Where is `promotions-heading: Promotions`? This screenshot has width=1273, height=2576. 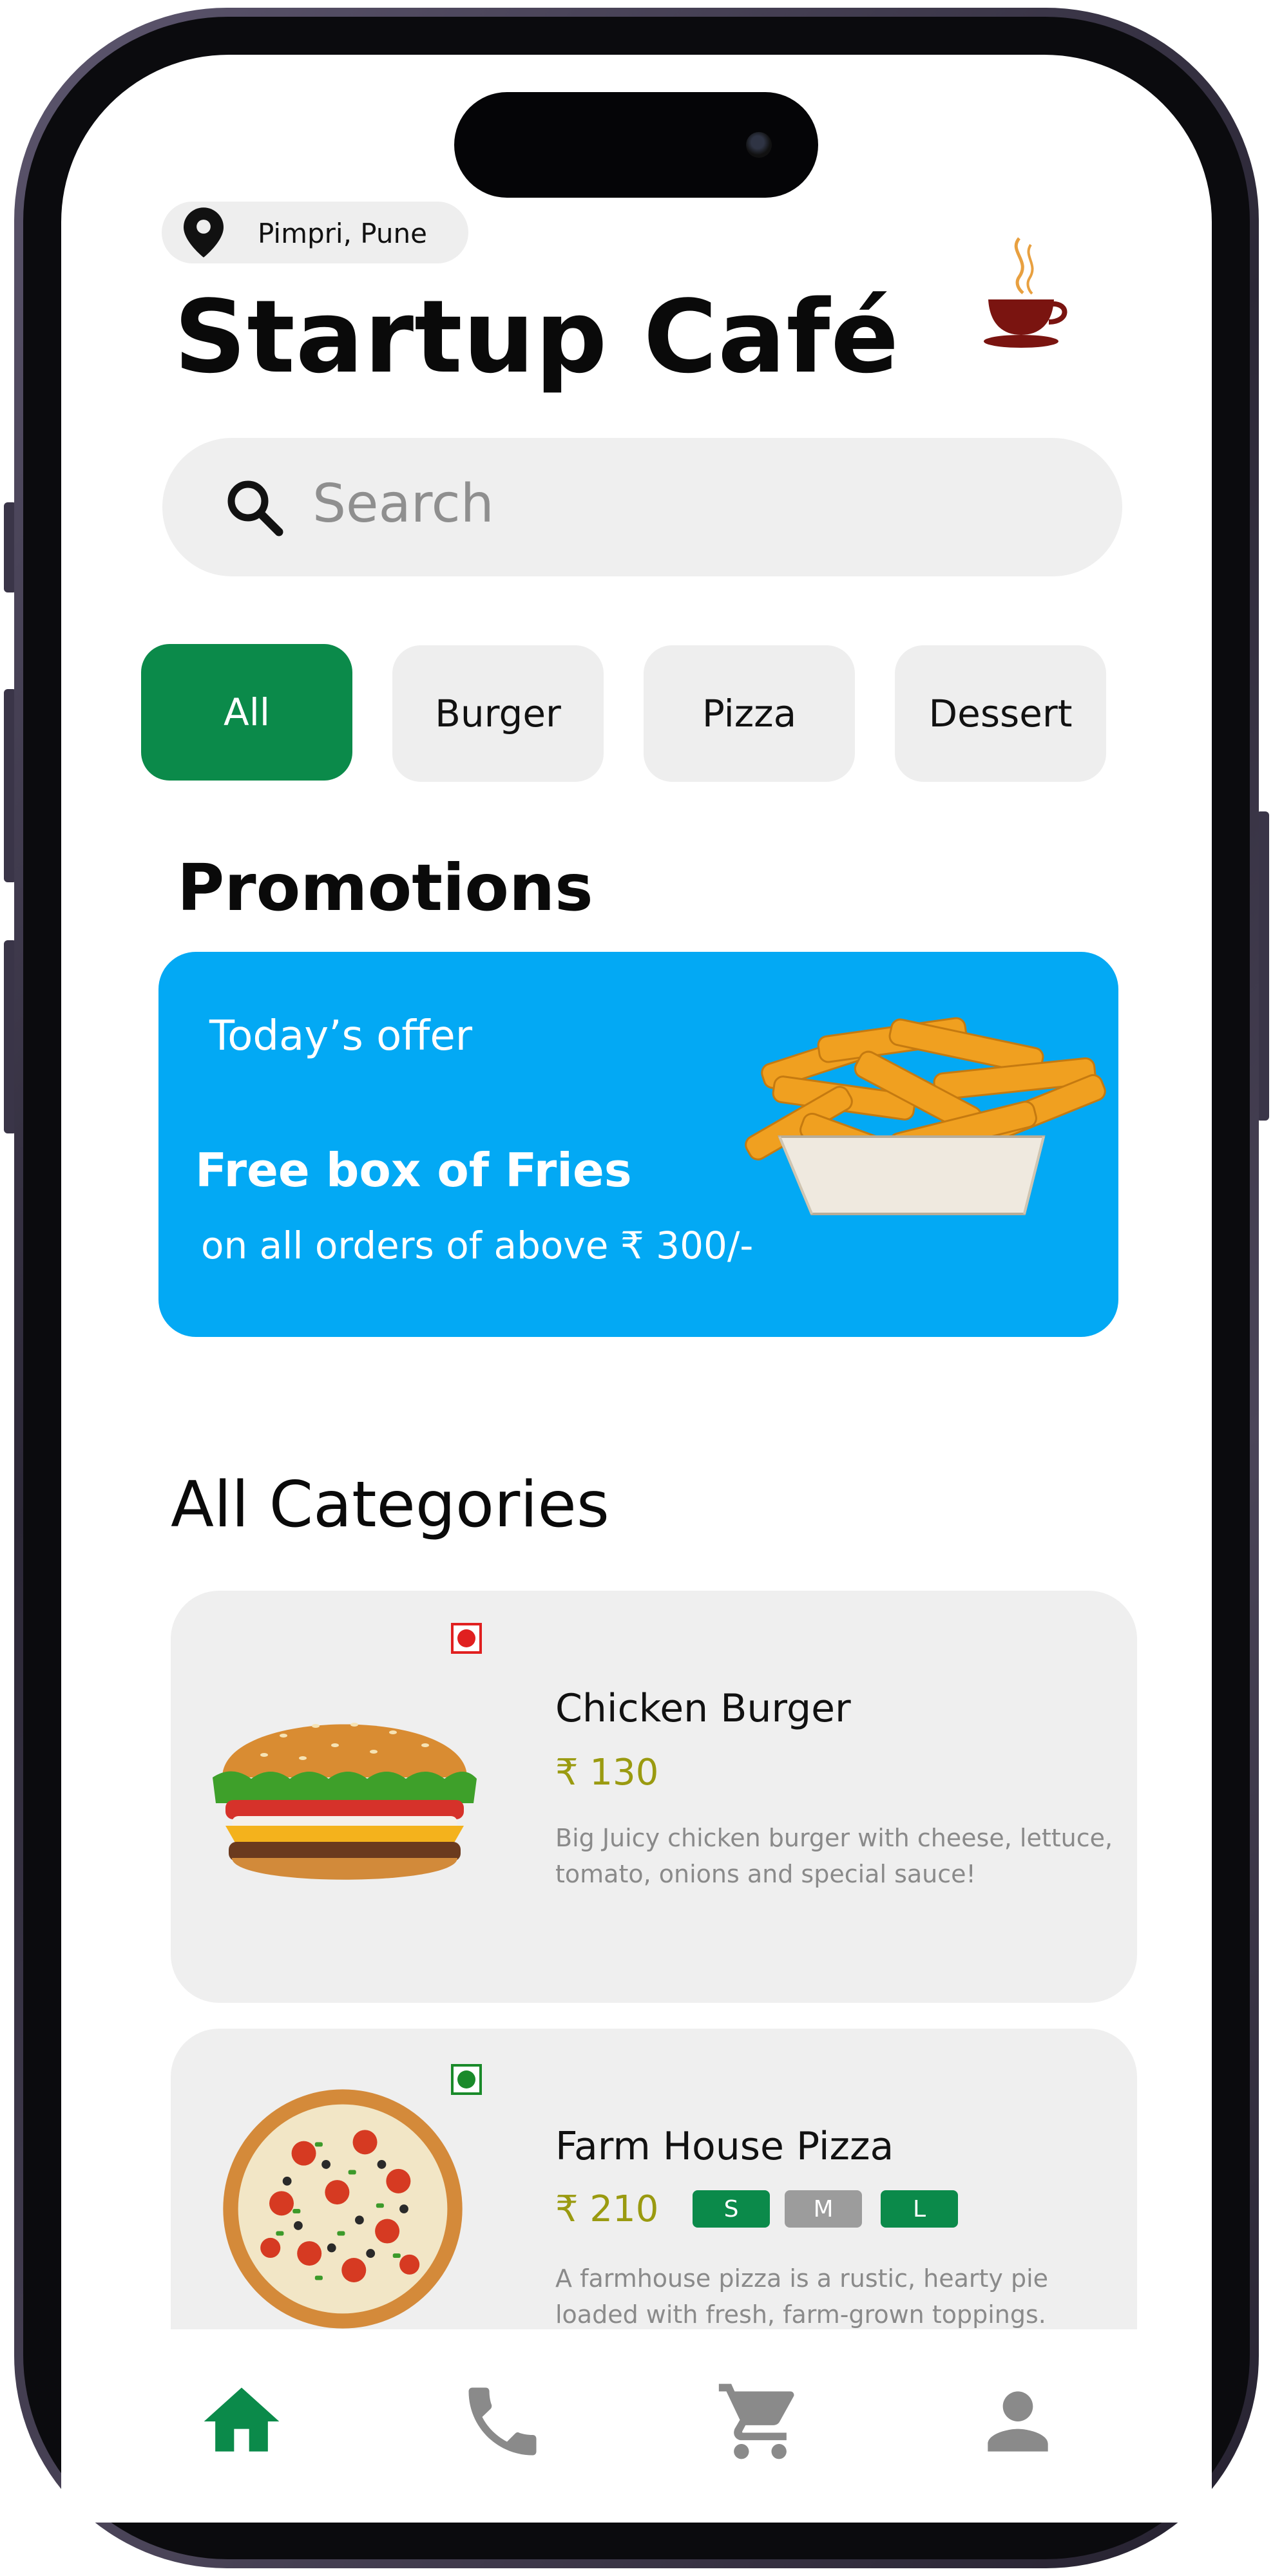
promotions-heading: Promotions is located at coordinates (385, 887).